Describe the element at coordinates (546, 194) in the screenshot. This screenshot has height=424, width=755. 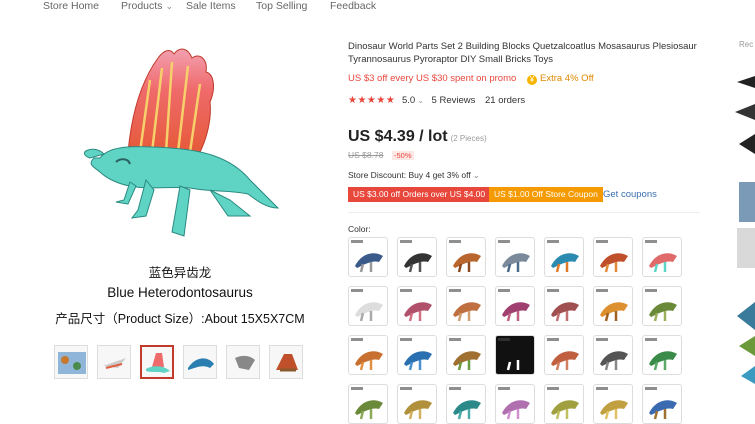
I see `coupon-store: US $1.00 Off Store Coupon` at that location.